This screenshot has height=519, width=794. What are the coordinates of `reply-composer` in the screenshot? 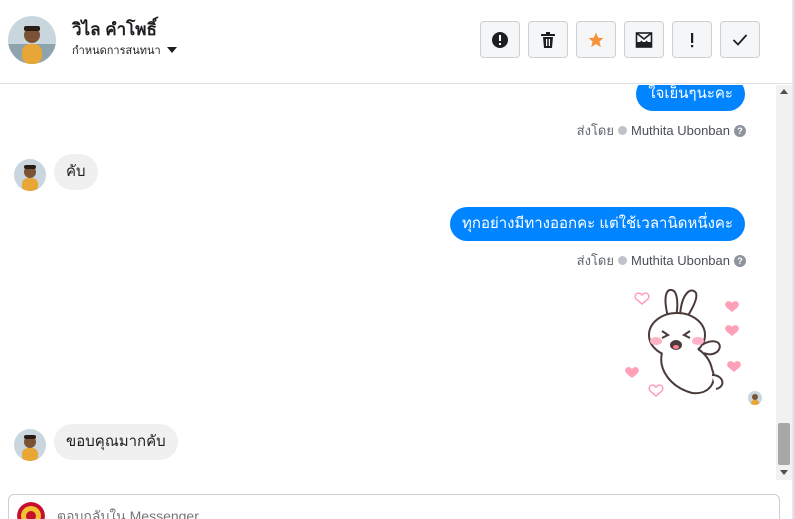 It's located at (394, 506).